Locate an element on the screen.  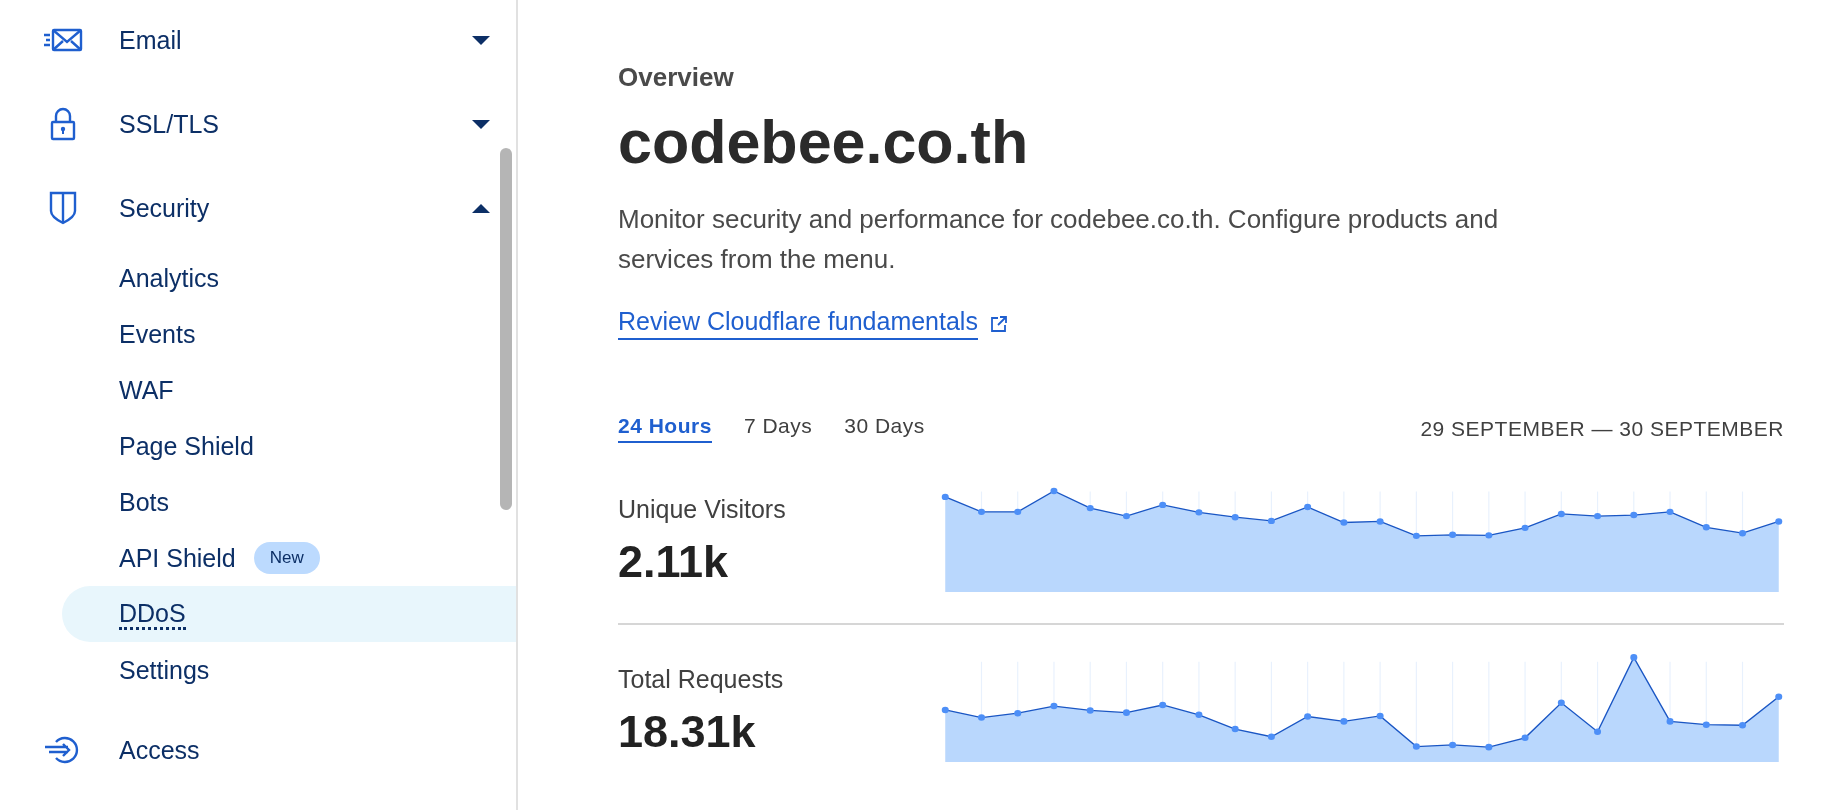
sidebar-item: Security is located at coordinates (258, 208).